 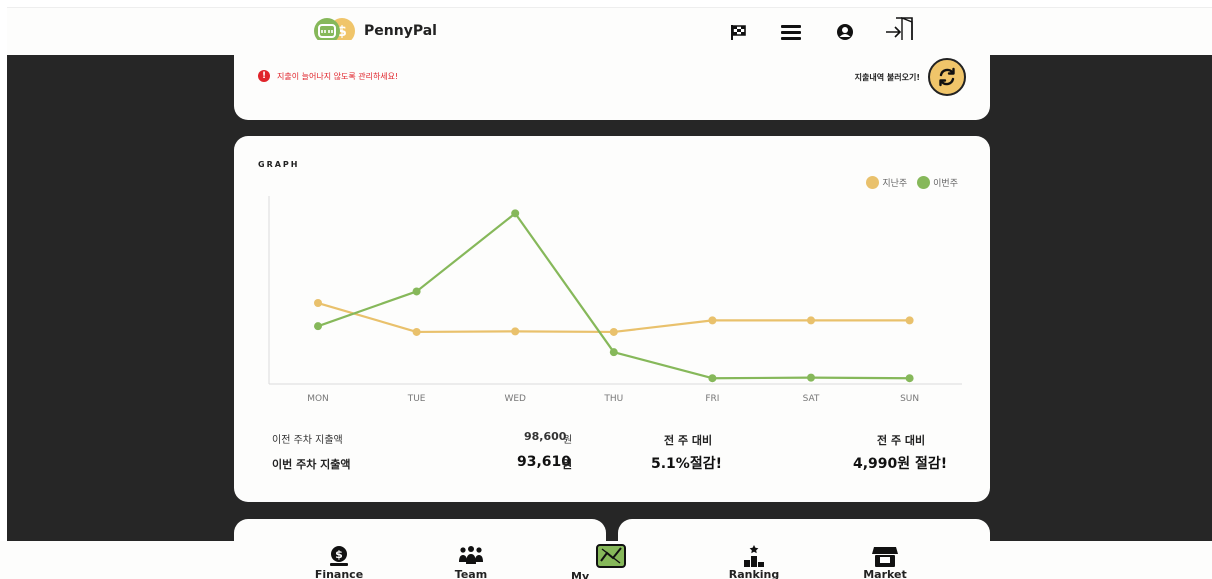 What do you see at coordinates (400, 31) in the screenshot?
I see `brand-name: PennyPal` at bounding box center [400, 31].